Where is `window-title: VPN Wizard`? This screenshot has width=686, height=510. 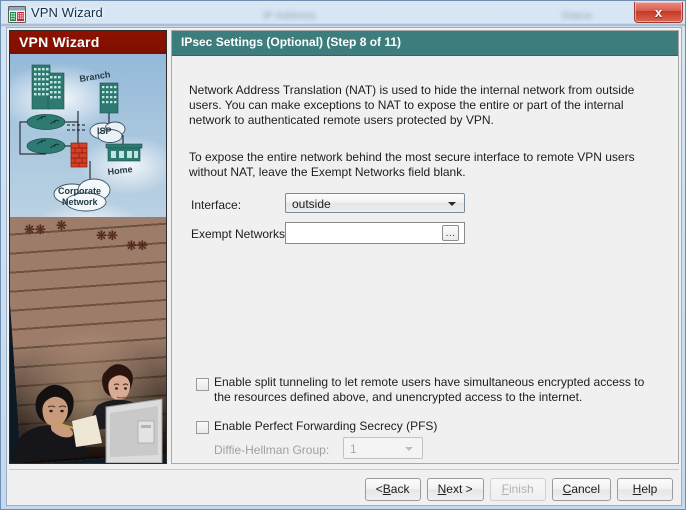
window-title: VPN Wizard is located at coordinates (67, 12).